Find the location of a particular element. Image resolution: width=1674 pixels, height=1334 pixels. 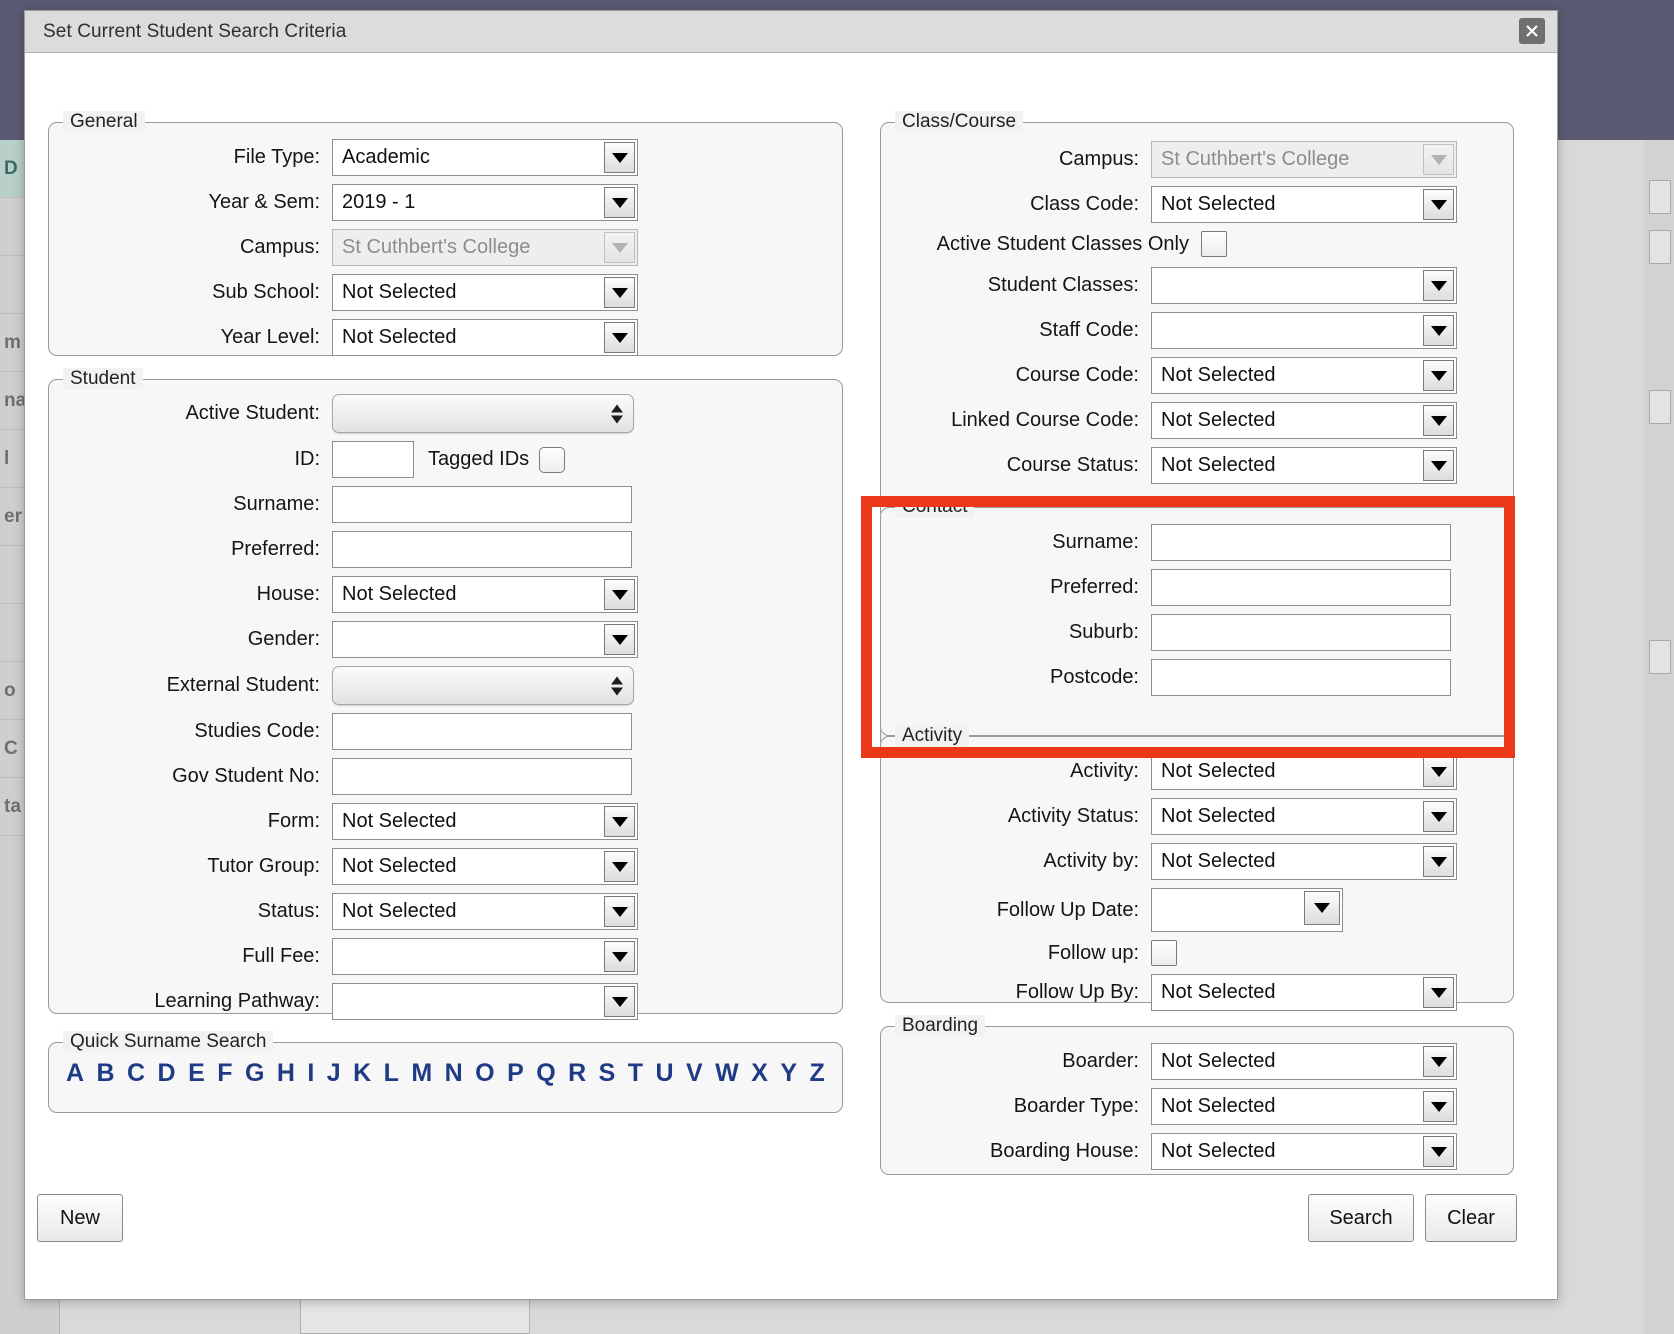

alpha-link-h: H is located at coordinates (286, 1073).